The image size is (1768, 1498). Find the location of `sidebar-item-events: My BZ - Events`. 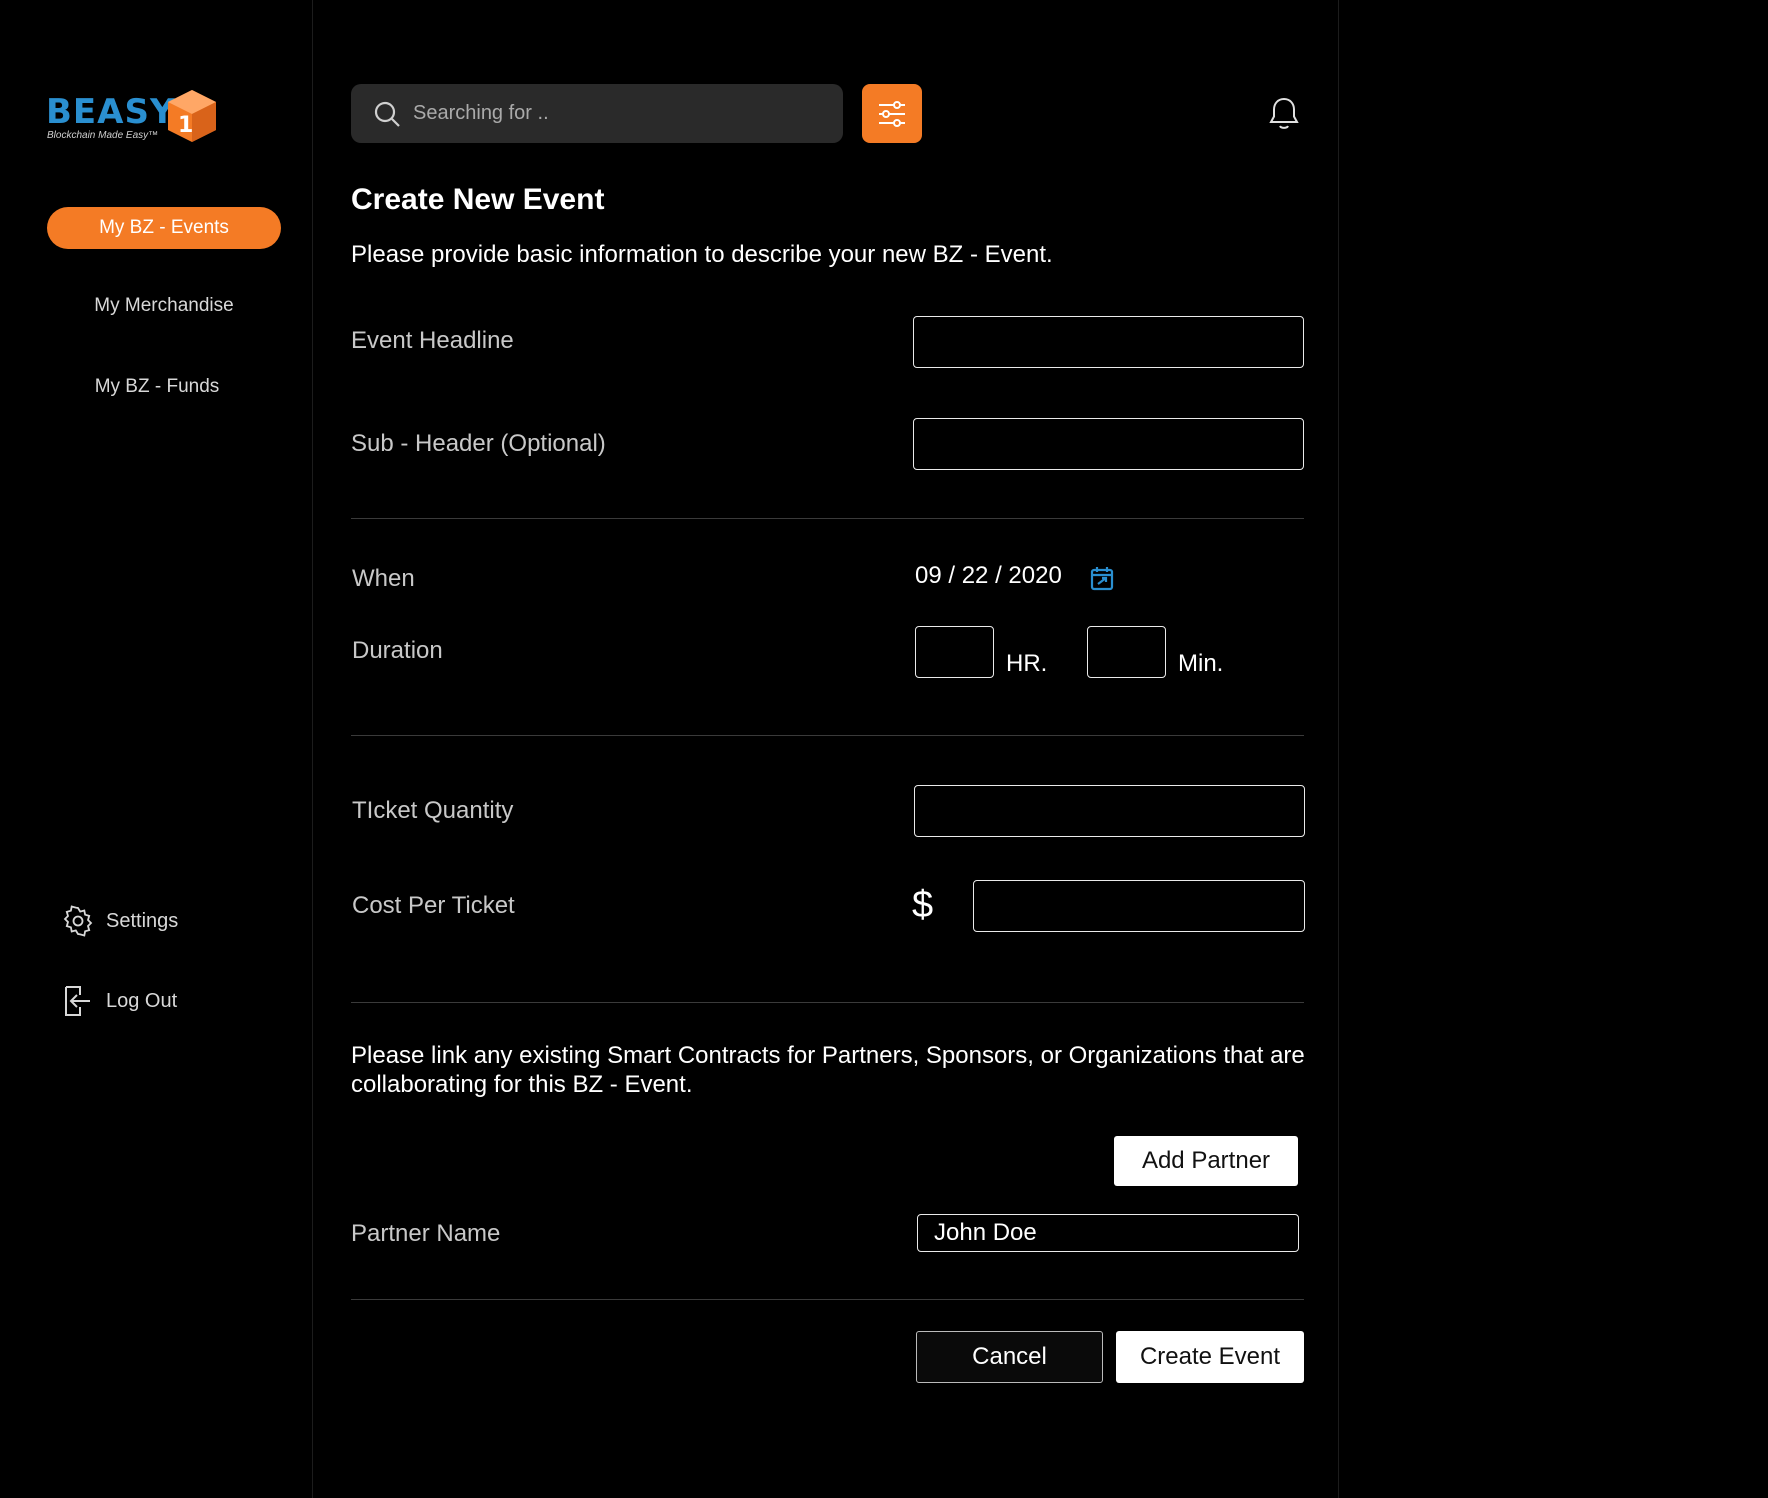

sidebar-item-events: My BZ - Events is located at coordinates (164, 228).